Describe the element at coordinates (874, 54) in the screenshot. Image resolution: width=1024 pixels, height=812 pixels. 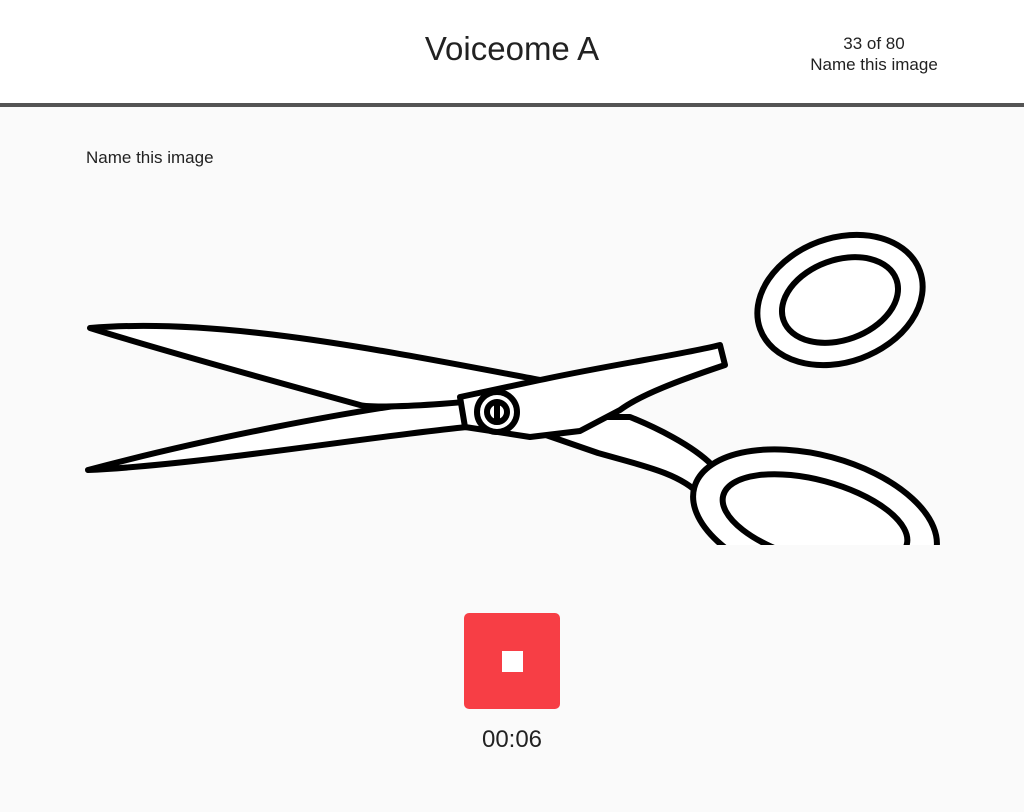
I see `progress-indicator: 33 of 80 Name this image` at that location.